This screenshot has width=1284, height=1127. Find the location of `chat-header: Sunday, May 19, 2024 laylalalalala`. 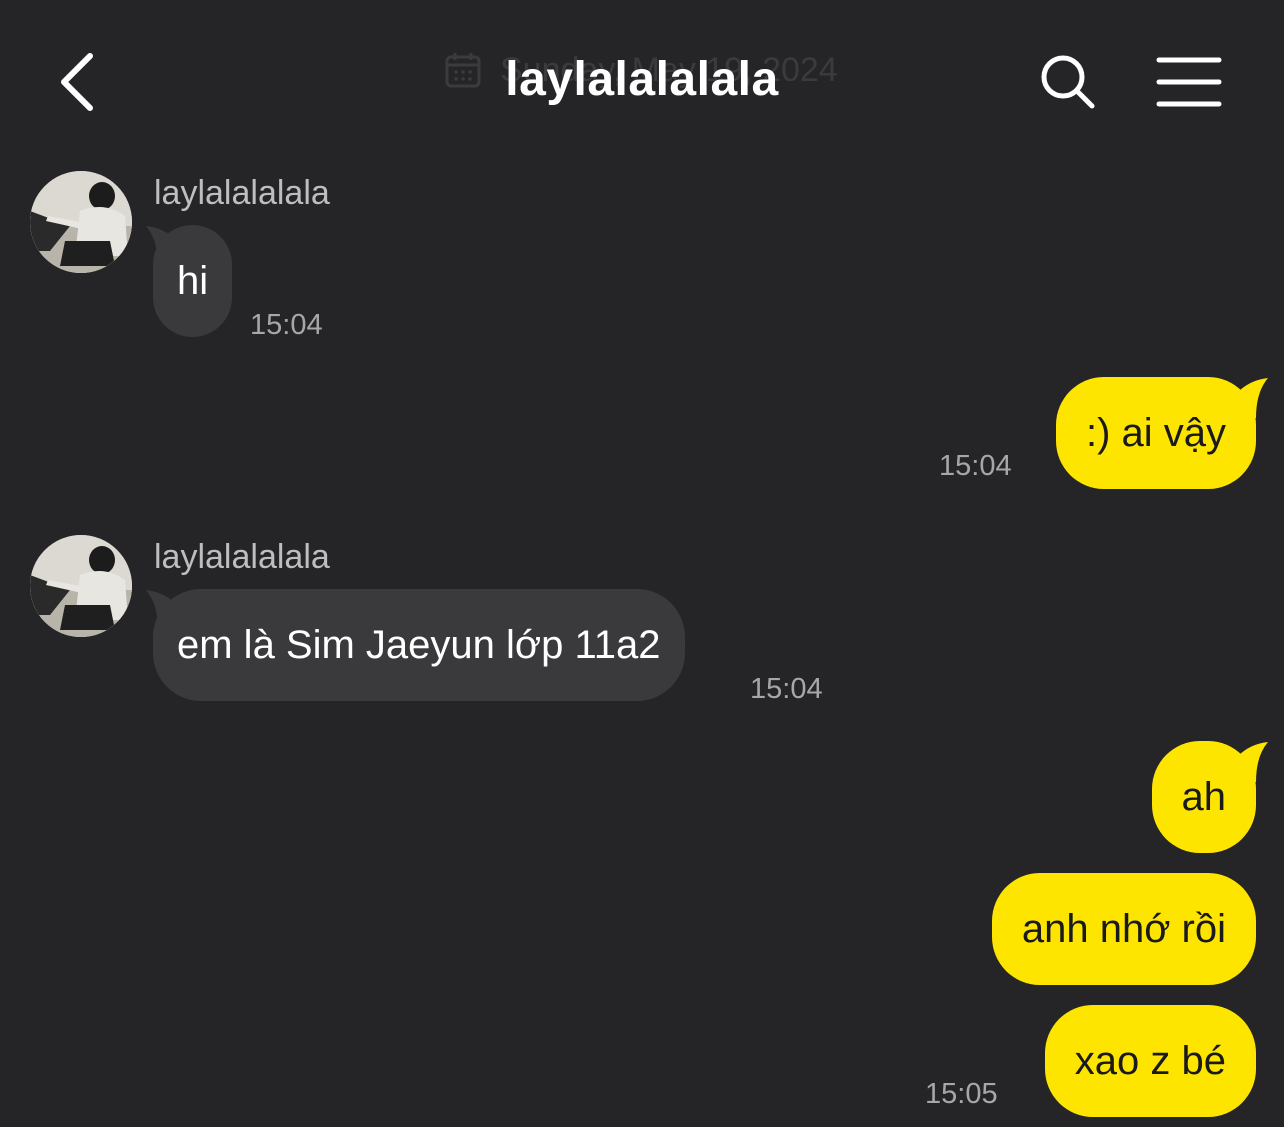

chat-header: Sunday, May 19, 2024 laylalalalala is located at coordinates (642, 75).